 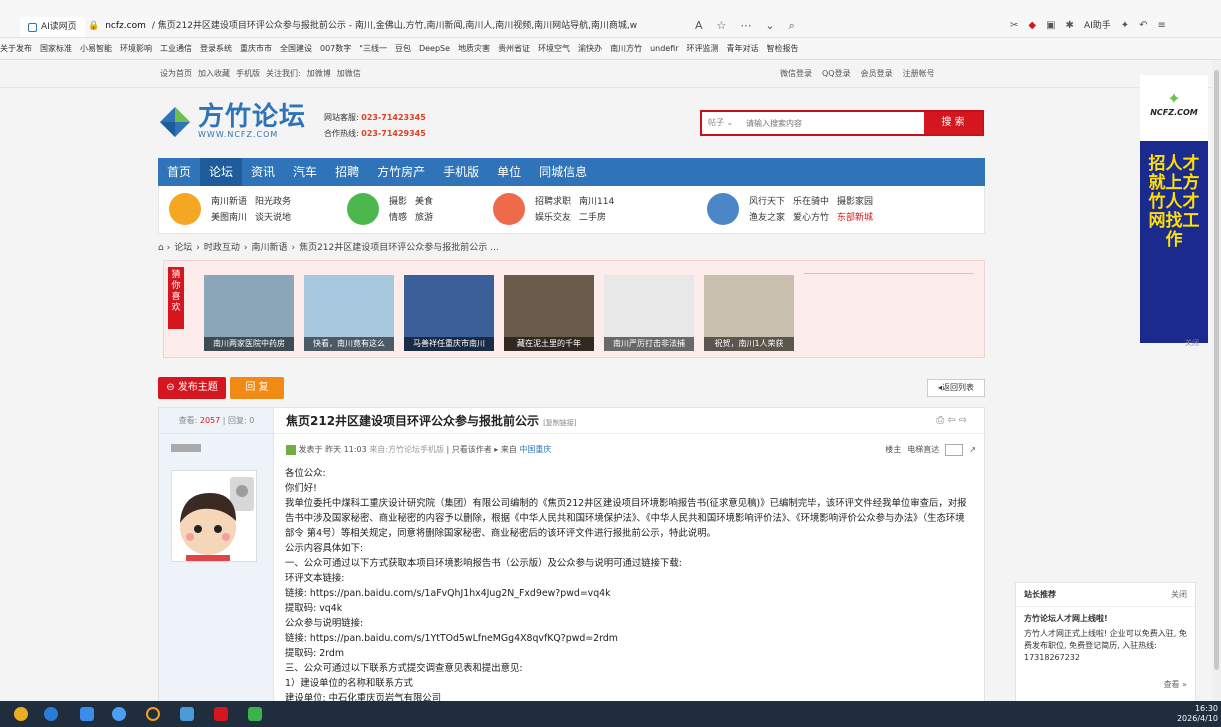 I want to click on reply-button: 回 复, so click(x=257, y=388).